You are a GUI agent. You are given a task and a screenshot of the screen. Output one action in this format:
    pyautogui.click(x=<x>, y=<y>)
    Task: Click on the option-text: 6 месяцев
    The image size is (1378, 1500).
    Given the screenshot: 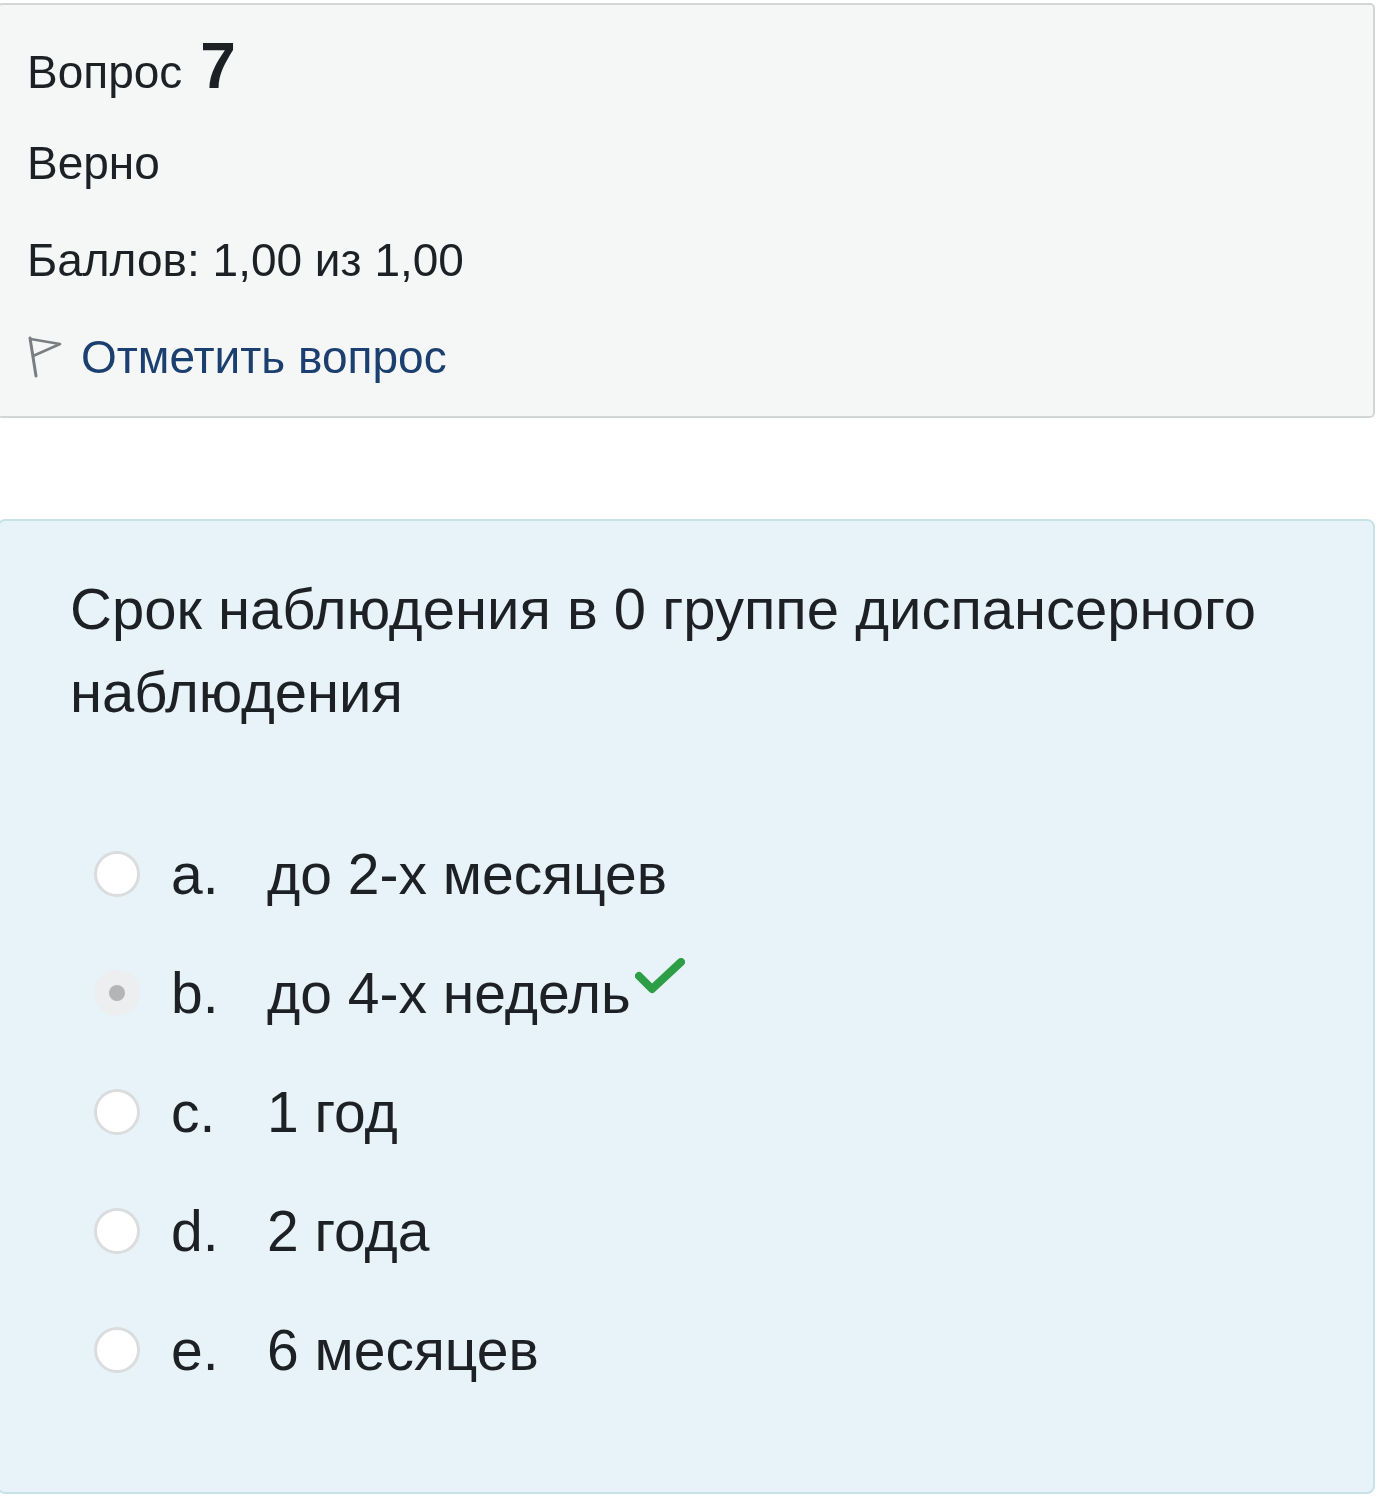 What is the action you would take?
    pyautogui.click(x=403, y=1350)
    